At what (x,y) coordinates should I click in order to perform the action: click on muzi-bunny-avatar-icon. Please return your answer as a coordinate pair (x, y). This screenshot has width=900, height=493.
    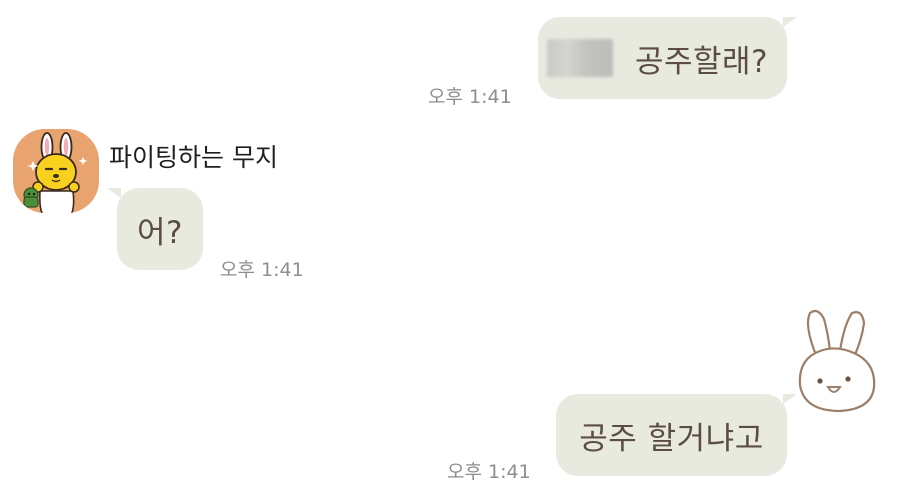
    Looking at the image, I should click on (56, 171).